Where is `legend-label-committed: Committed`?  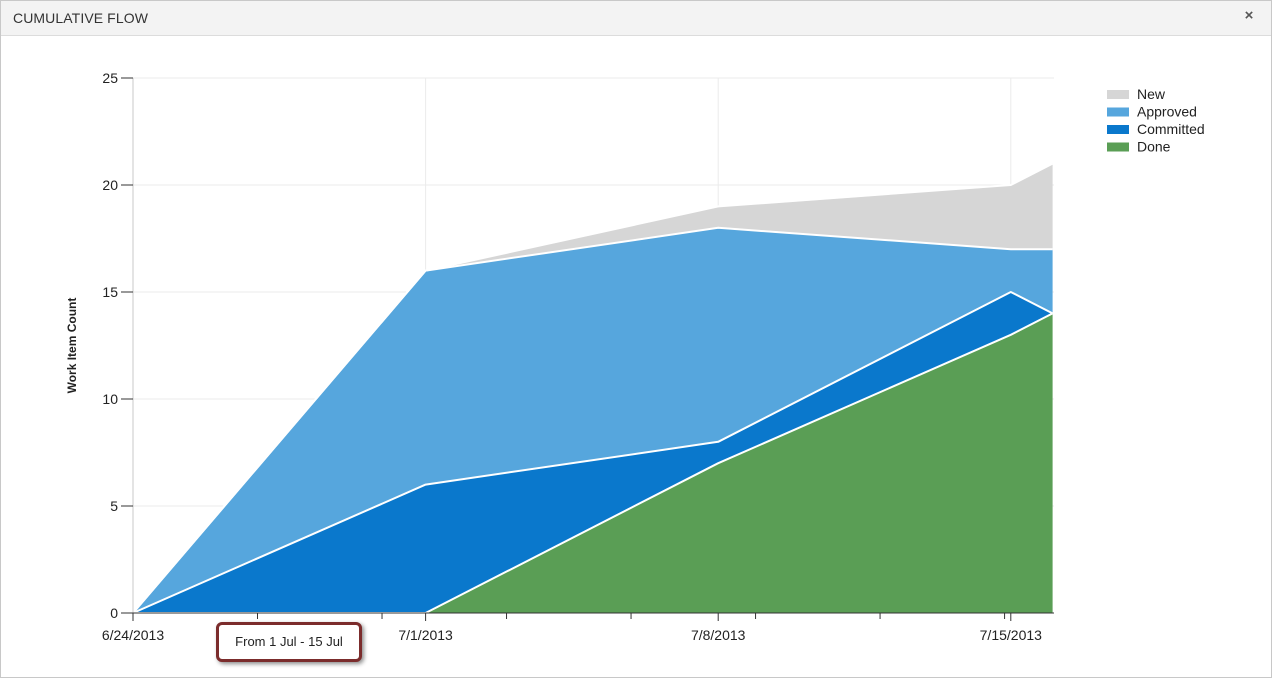
legend-label-committed: Committed is located at coordinates (1171, 129).